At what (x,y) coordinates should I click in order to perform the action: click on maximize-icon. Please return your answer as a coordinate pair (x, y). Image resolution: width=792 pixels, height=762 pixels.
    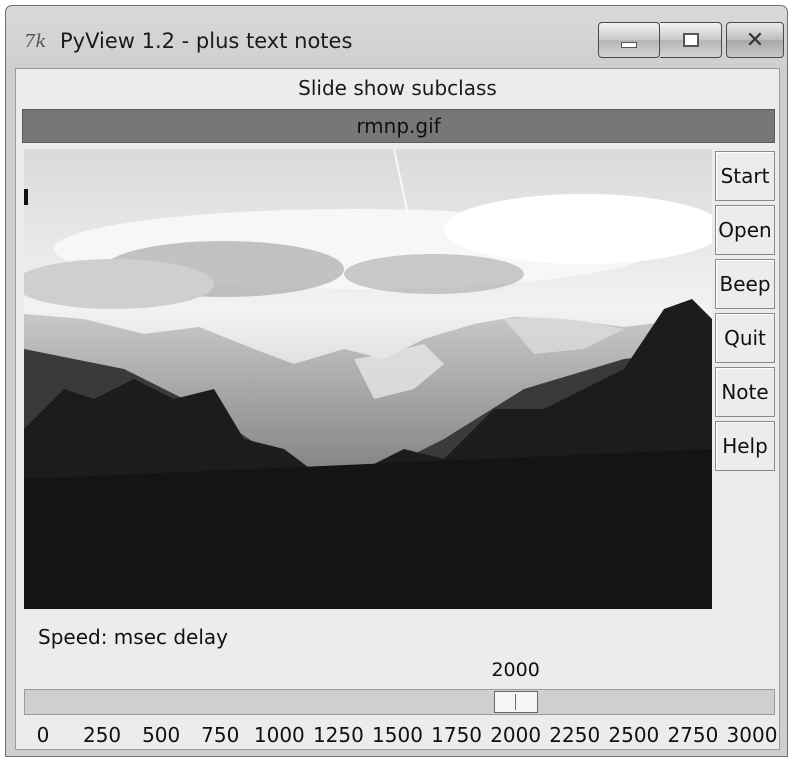
    Looking at the image, I should click on (690, 40).